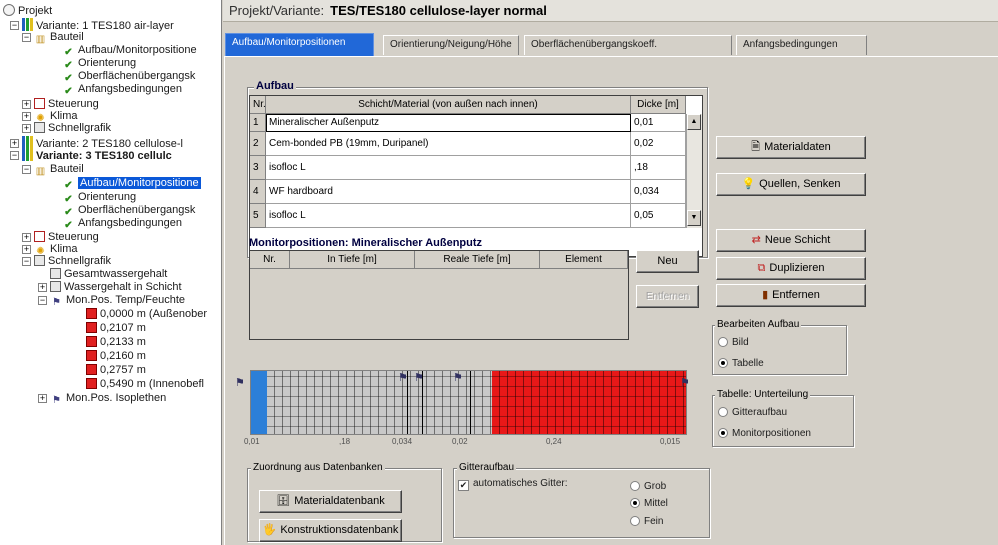 The width and height of the screenshot is (998, 545). What do you see at coordinates (468, 402) in the screenshot?
I see `layer-visualization` at bounding box center [468, 402].